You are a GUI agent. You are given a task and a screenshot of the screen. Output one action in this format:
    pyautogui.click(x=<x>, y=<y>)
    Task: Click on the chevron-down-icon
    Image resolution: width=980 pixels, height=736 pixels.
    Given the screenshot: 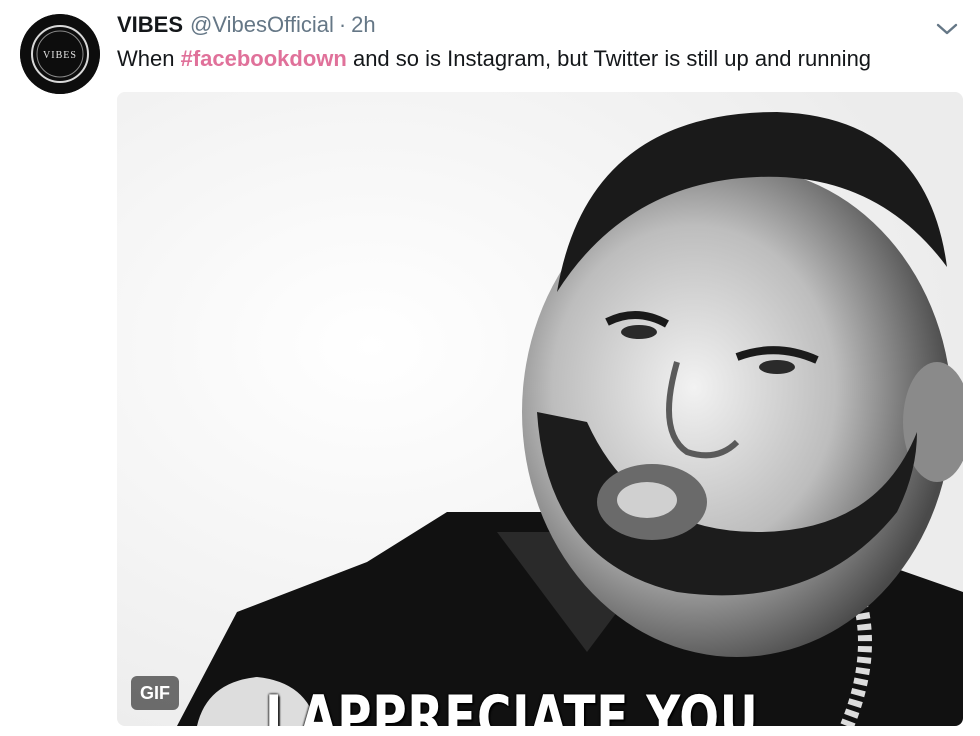 What is the action you would take?
    pyautogui.click(x=947, y=29)
    